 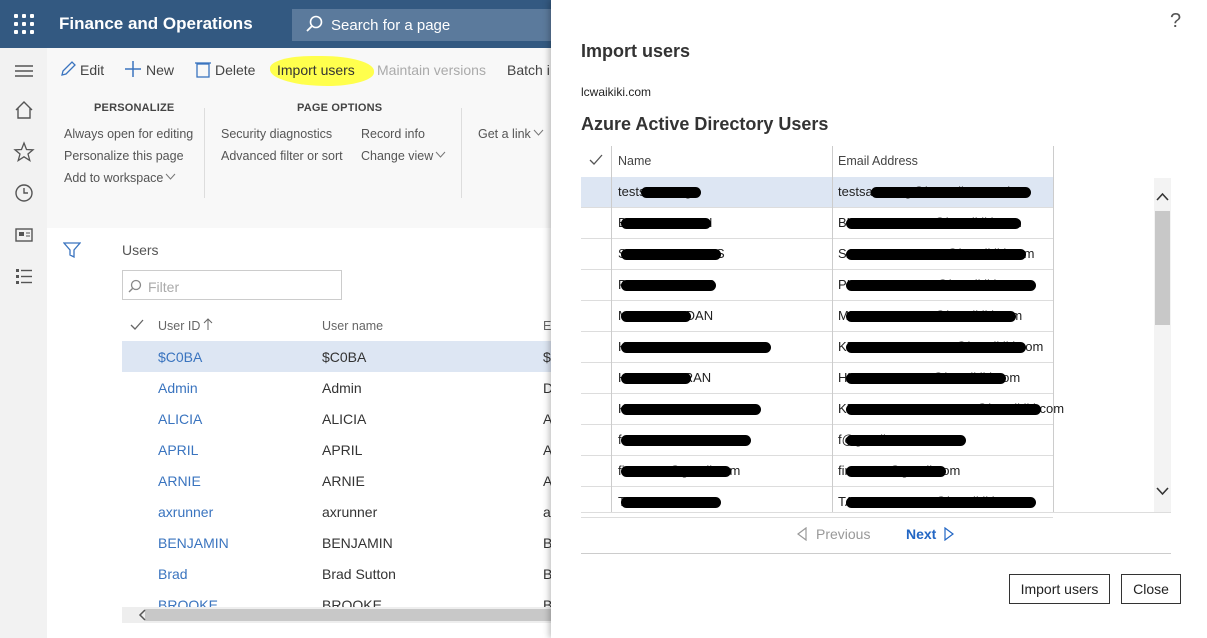 I want to click on grid-row: fin.user1@gmail.comfin.user1@gmail.com, so click(x=817, y=471).